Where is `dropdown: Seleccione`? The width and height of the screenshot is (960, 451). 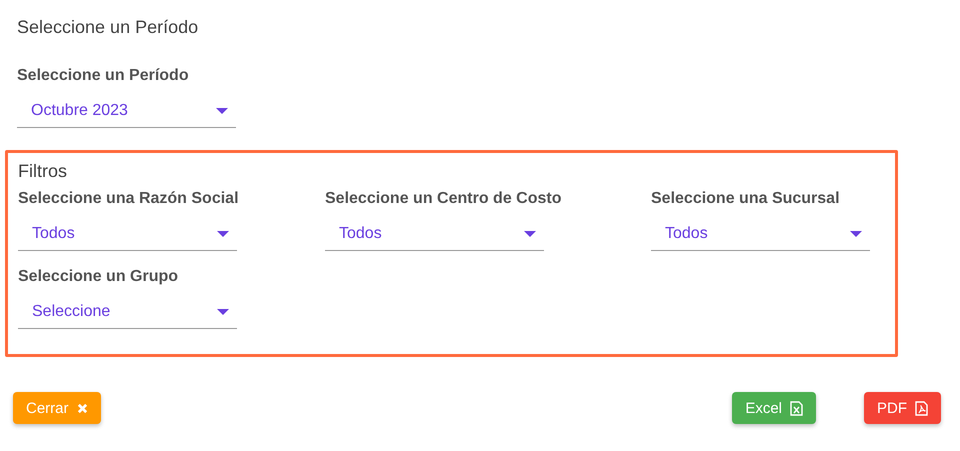
dropdown: Seleccione is located at coordinates (127, 312).